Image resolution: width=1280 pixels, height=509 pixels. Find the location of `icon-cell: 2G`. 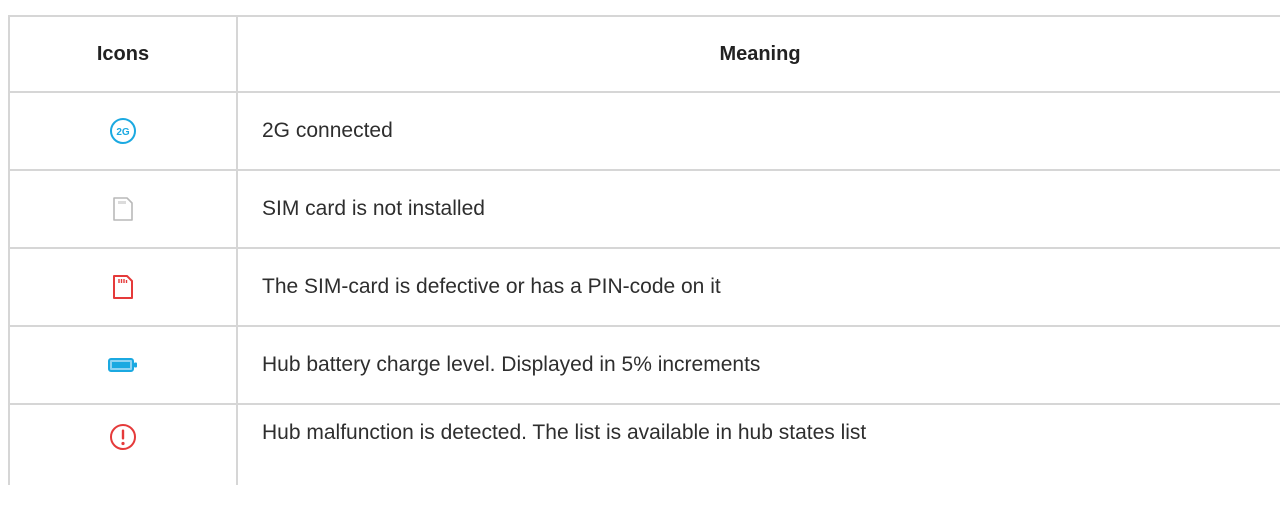

icon-cell: 2G is located at coordinates (124, 131).